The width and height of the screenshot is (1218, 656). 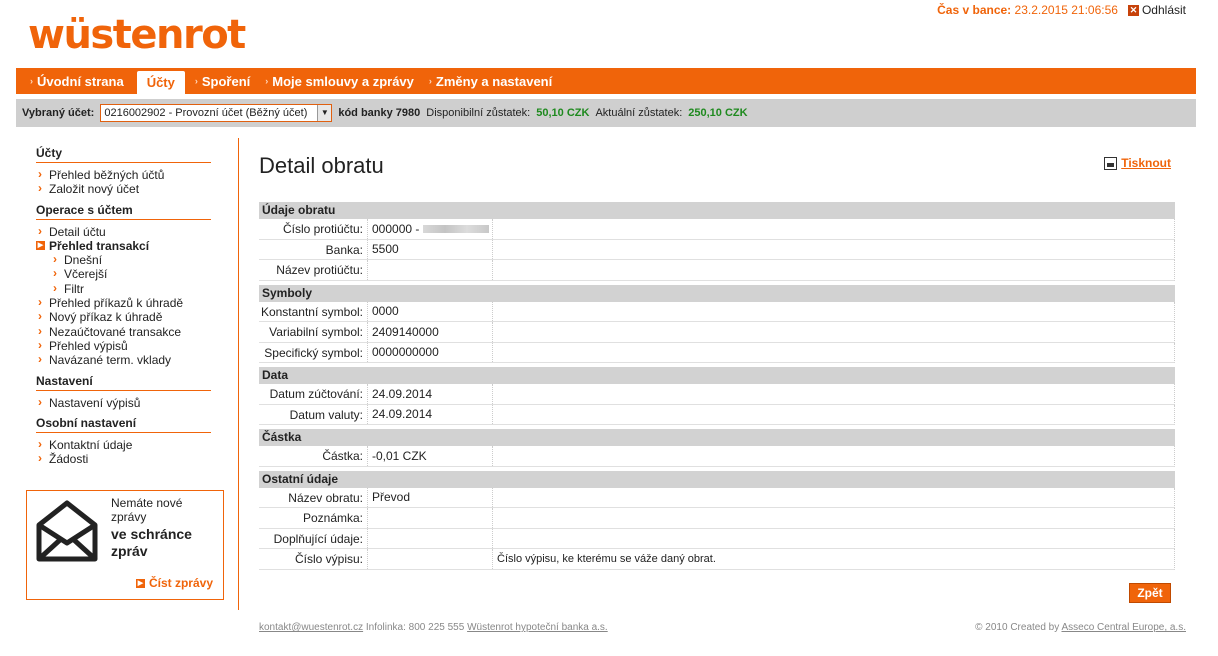 I want to click on available-balance-value: 50,10 CZK, so click(x=563, y=113).